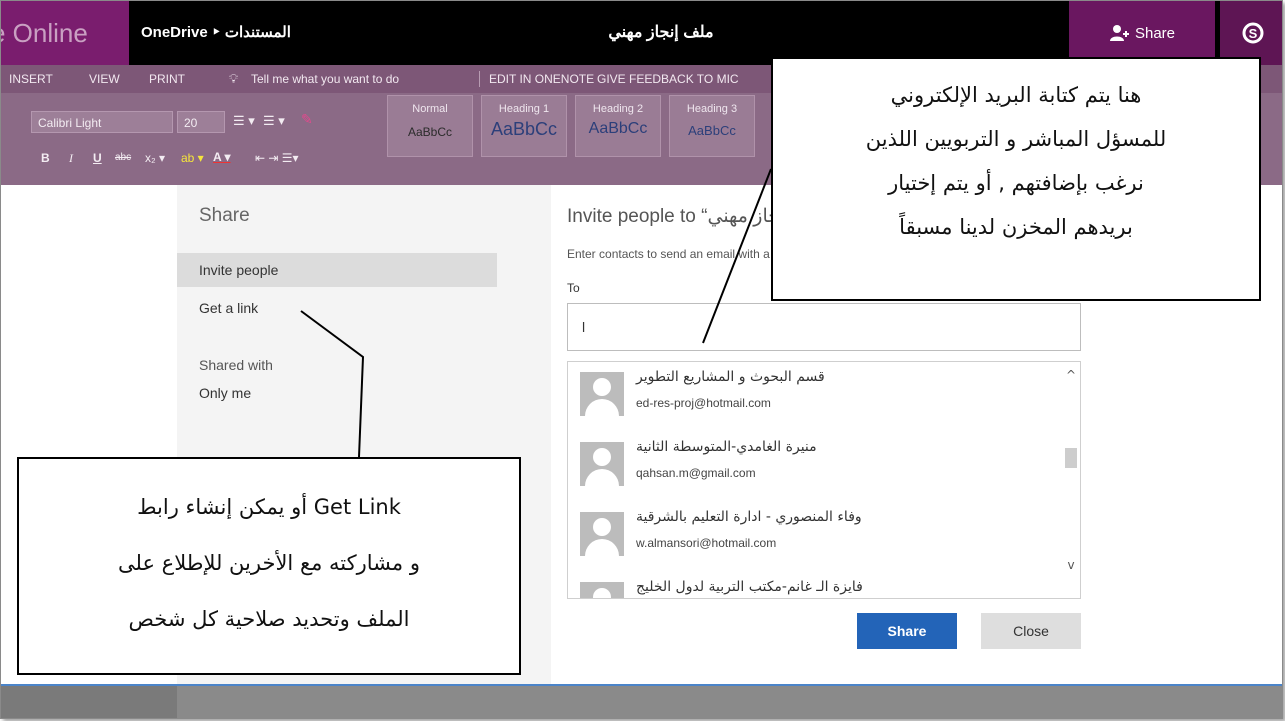 Image resolution: width=1285 pixels, height=721 pixels. What do you see at coordinates (222, 157) in the screenshot?
I see `font-color-icon: A ▾` at bounding box center [222, 157].